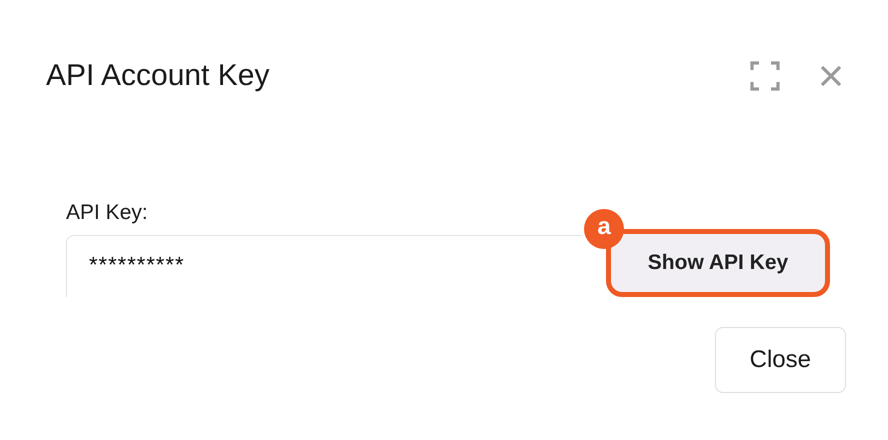 The image size is (888, 440). I want to click on dialog-title: API Account Key, so click(158, 76).